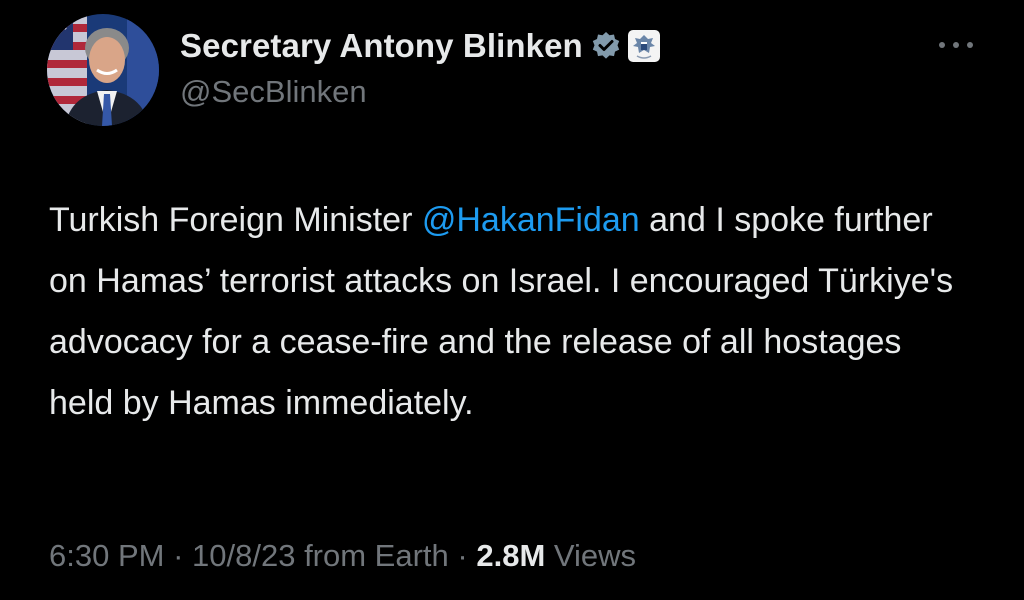 Image resolution: width=1024 pixels, height=600 pixels. What do you see at coordinates (510, 555) in the screenshot?
I see `views-count: 2.8M` at bounding box center [510, 555].